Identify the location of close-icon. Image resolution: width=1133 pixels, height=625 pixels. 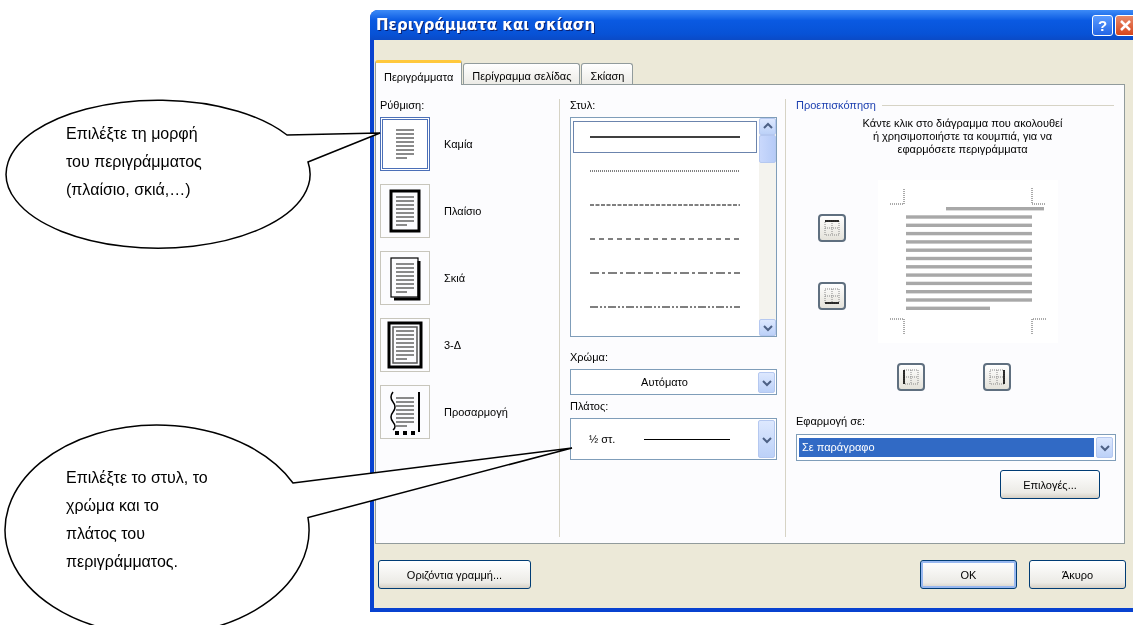
(1125, 25).